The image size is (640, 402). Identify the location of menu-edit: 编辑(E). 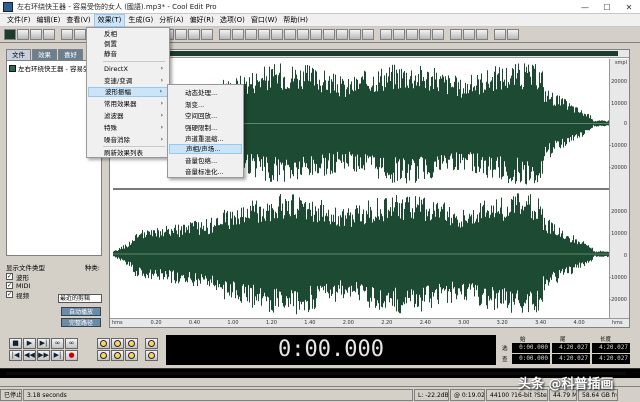
(49, 20).